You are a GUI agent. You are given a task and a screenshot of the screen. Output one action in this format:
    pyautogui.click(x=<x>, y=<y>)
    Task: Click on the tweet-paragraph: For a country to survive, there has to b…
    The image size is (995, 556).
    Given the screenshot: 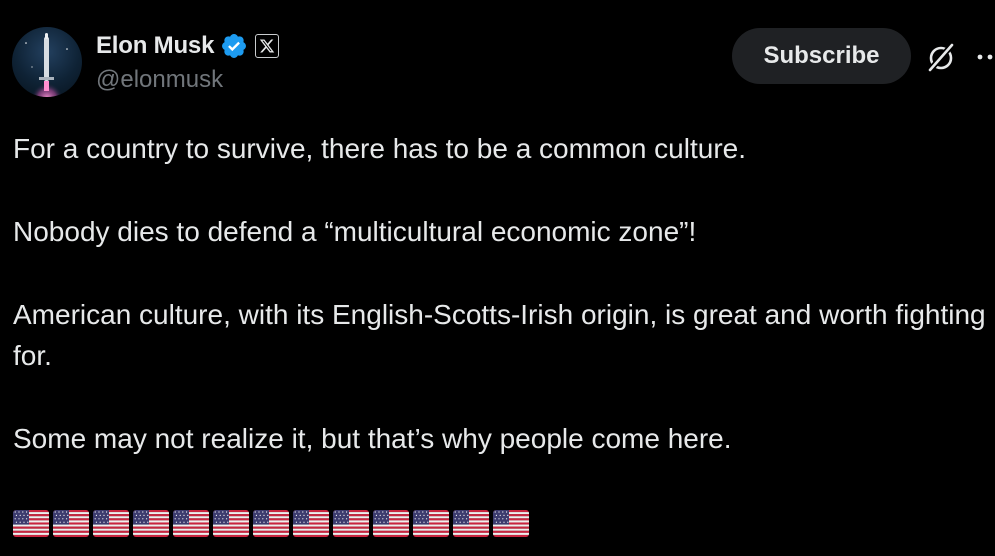 What is the action you would take?
    pyautogui.click(x=380, y=148)
    